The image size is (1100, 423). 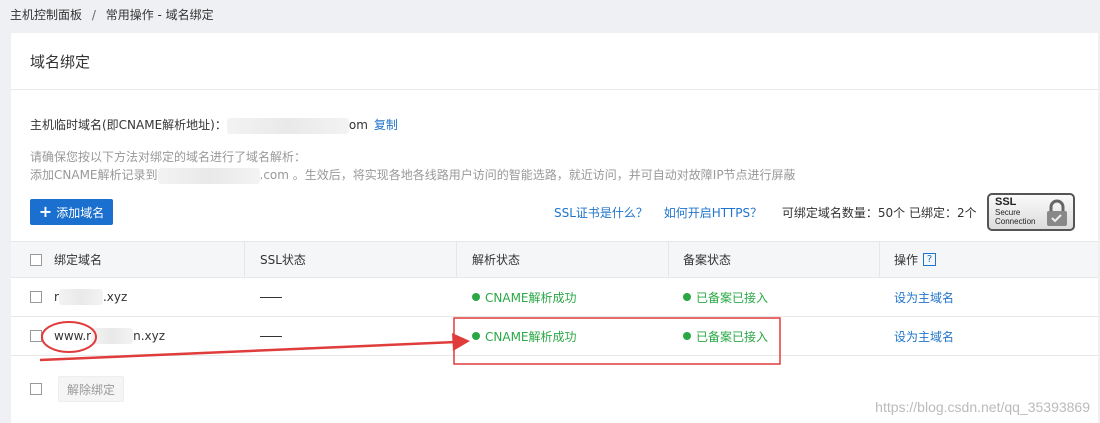 I want to click on bulk-select-checkbox, so click(x=36, y=389).